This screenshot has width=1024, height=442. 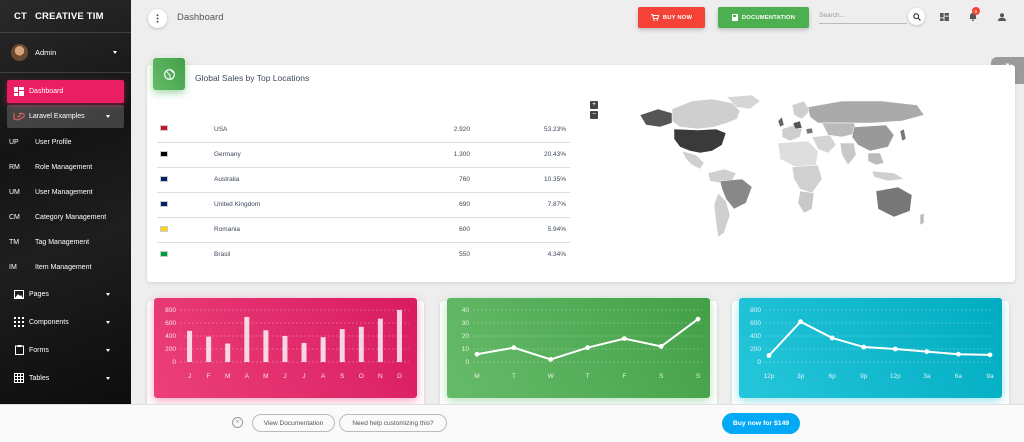 I want to click on minimize-sidebar-button, so click(x=157, y=18).